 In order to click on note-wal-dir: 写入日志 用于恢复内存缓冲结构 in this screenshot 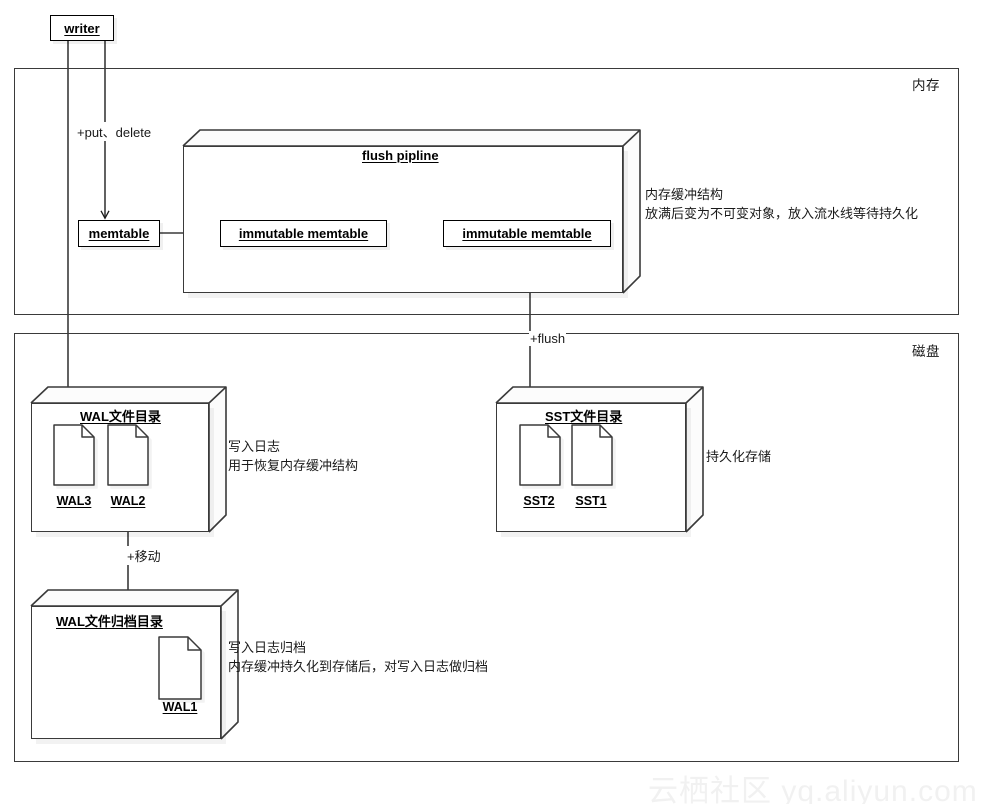, I will do `click(293, 456)`.